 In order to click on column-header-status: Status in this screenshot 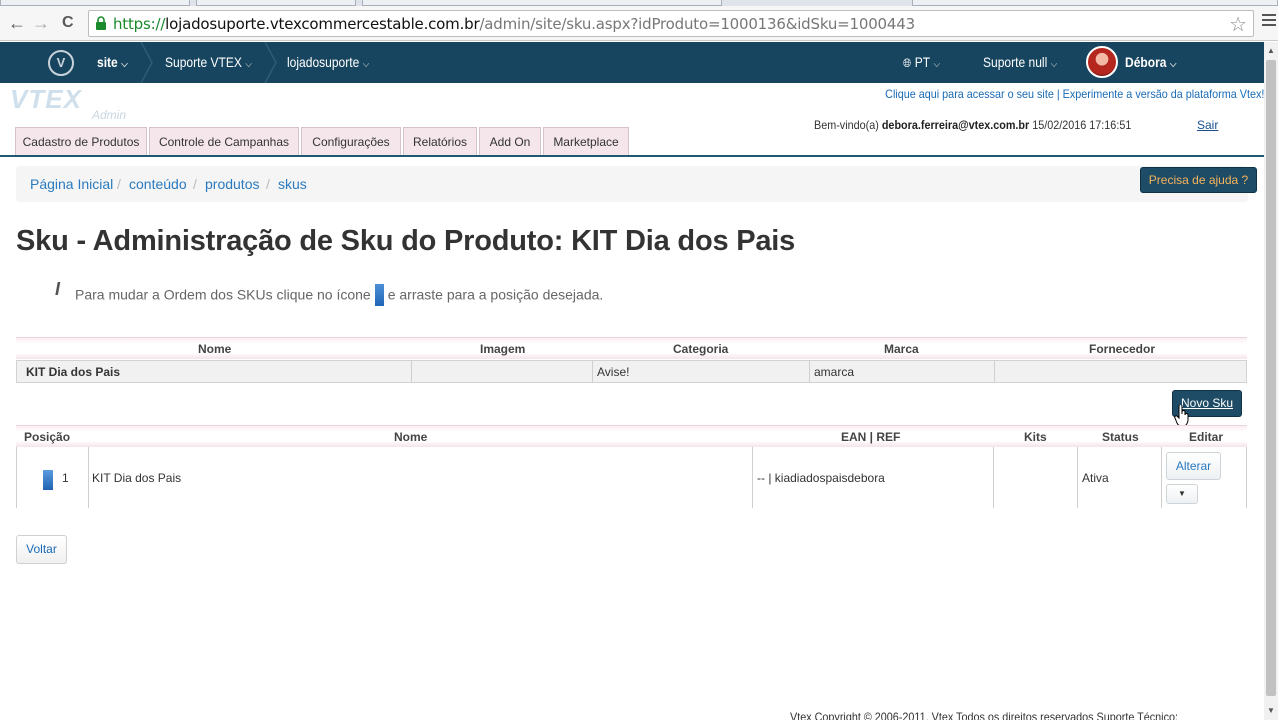, I will do `click(1120, 437)`.